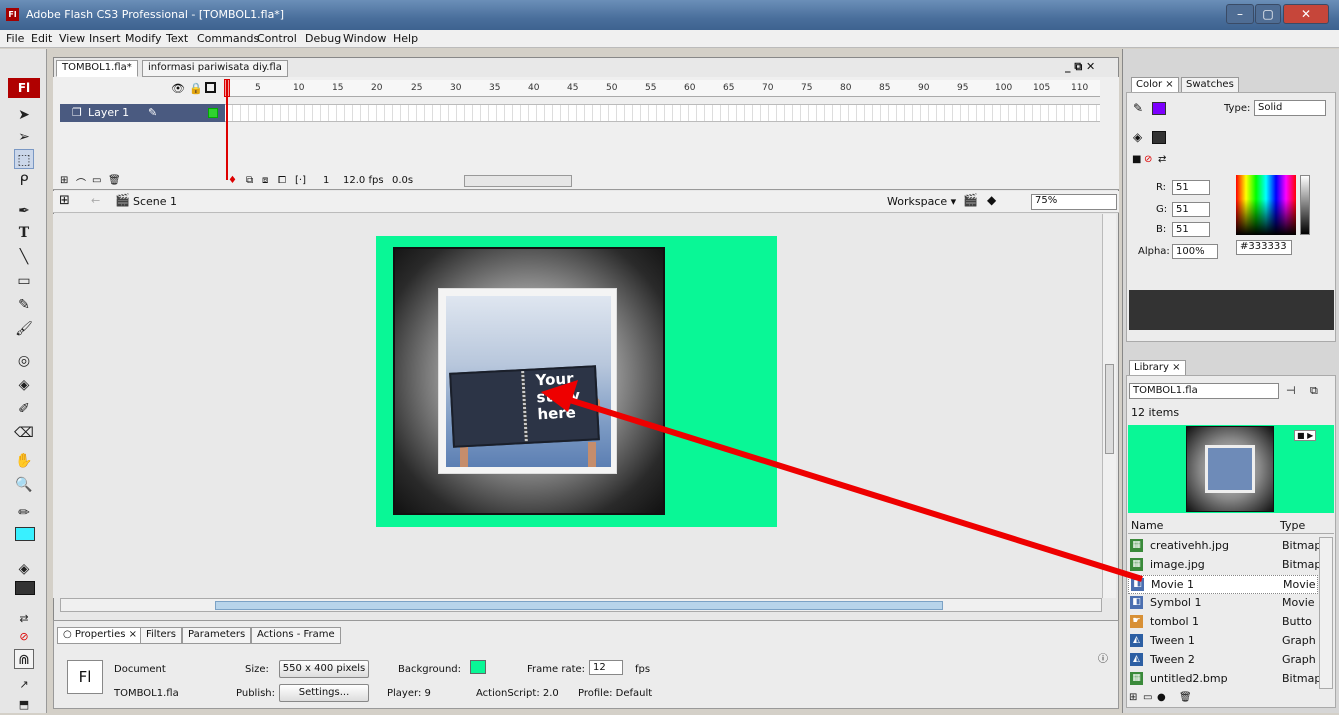 This screenshot has width=1339, height=715. Describe the element at coordinates (178, 88) in the screenshot. I see `show-hide-layers-icon: 👁` at that location.